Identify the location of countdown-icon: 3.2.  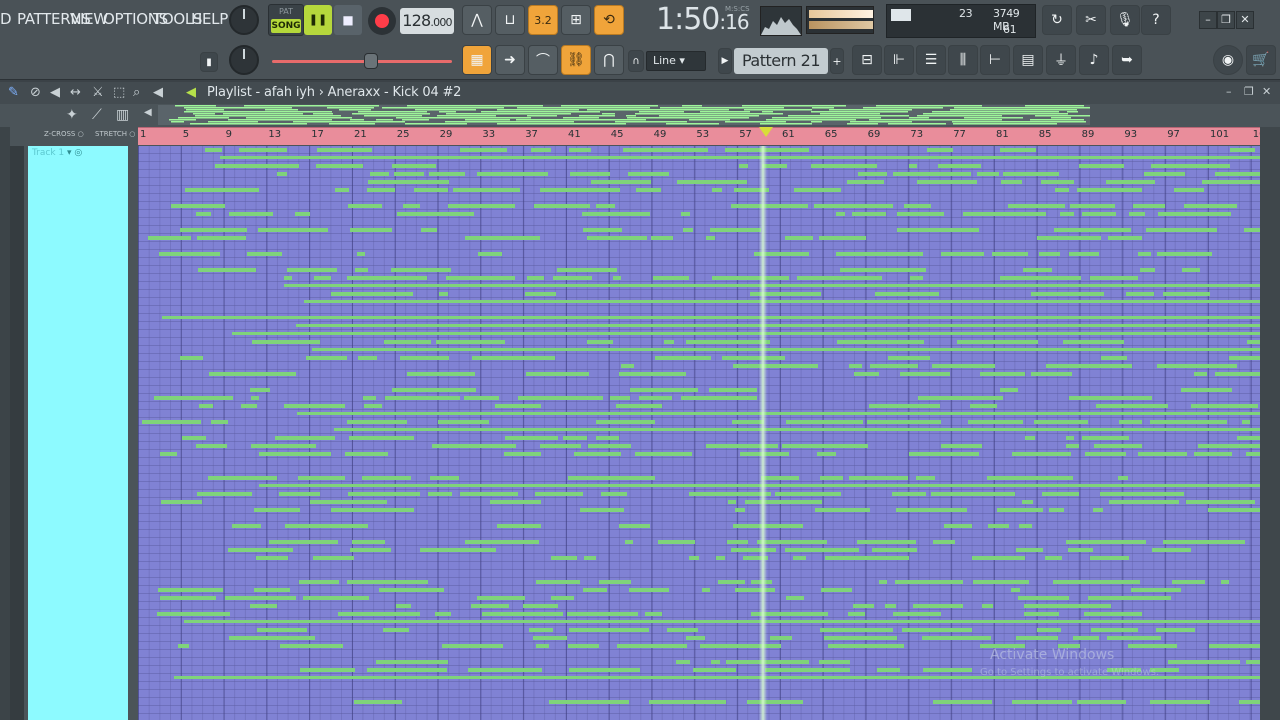
(543, 20).